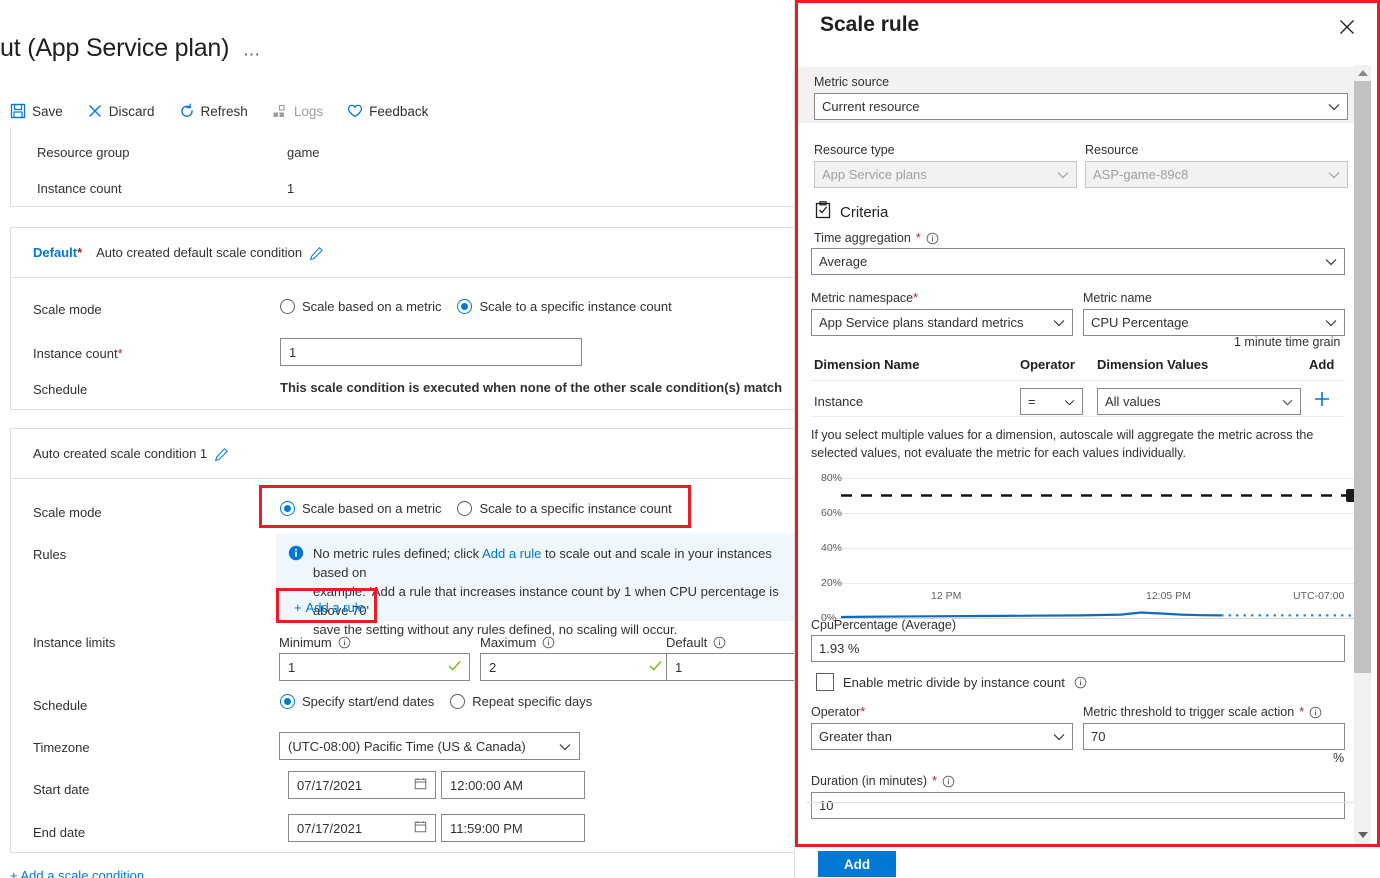  I want to click on minimum-instances-input: 1, so click(374, 667).